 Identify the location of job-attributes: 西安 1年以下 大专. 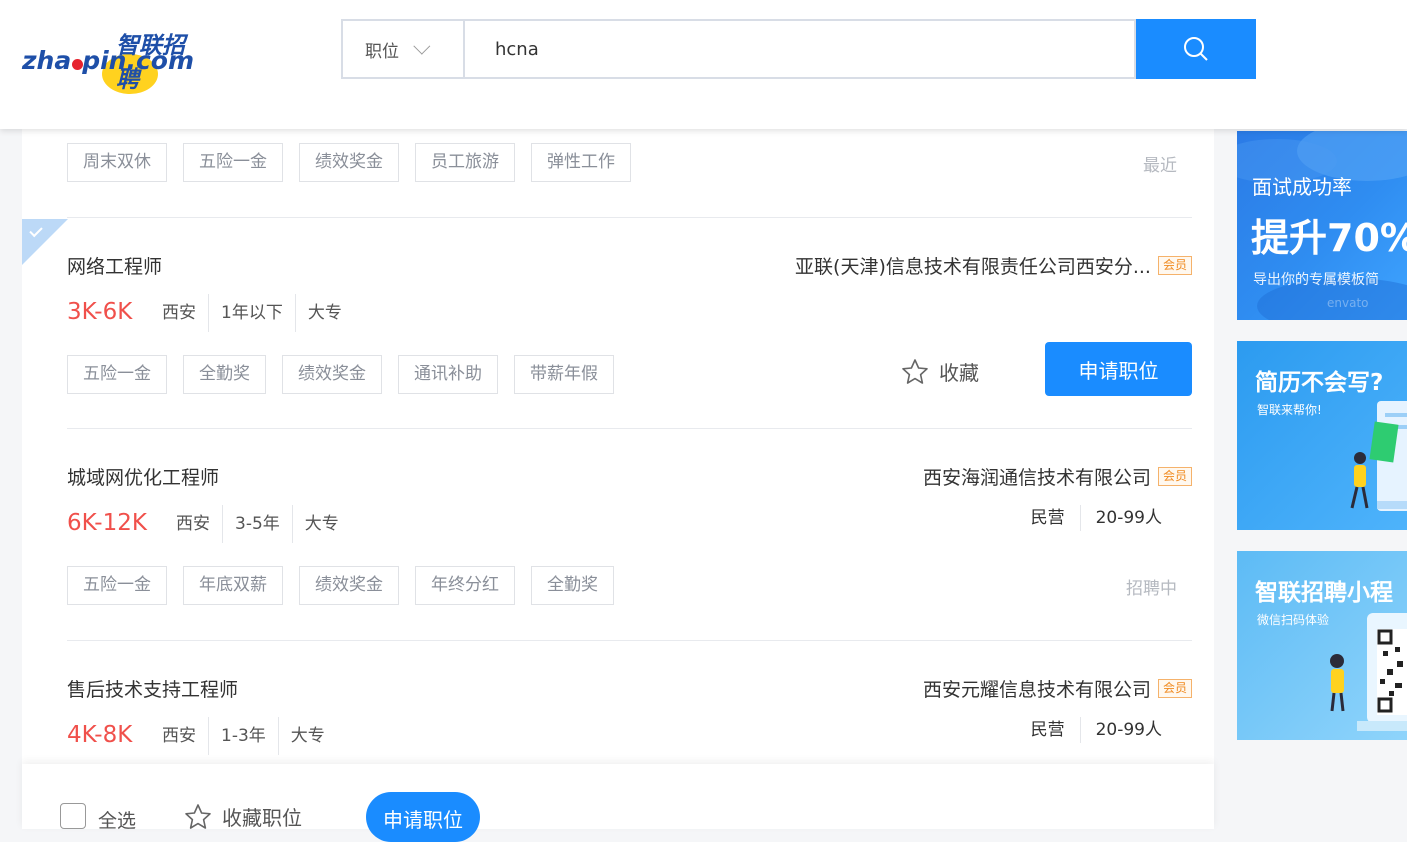
(252, 313).